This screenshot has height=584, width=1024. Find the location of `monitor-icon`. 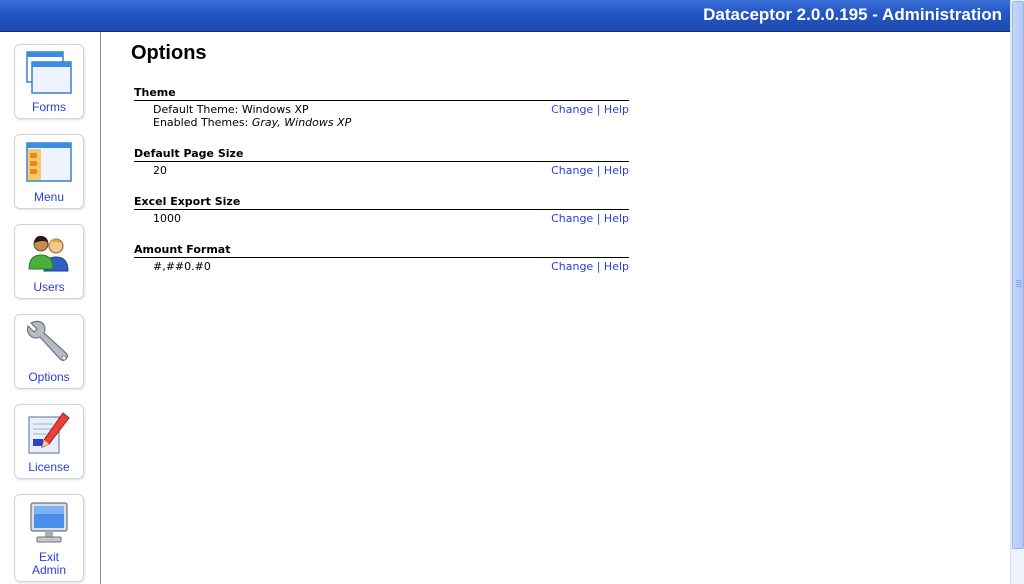

monitor-icon is located at coordinates (49, 522).